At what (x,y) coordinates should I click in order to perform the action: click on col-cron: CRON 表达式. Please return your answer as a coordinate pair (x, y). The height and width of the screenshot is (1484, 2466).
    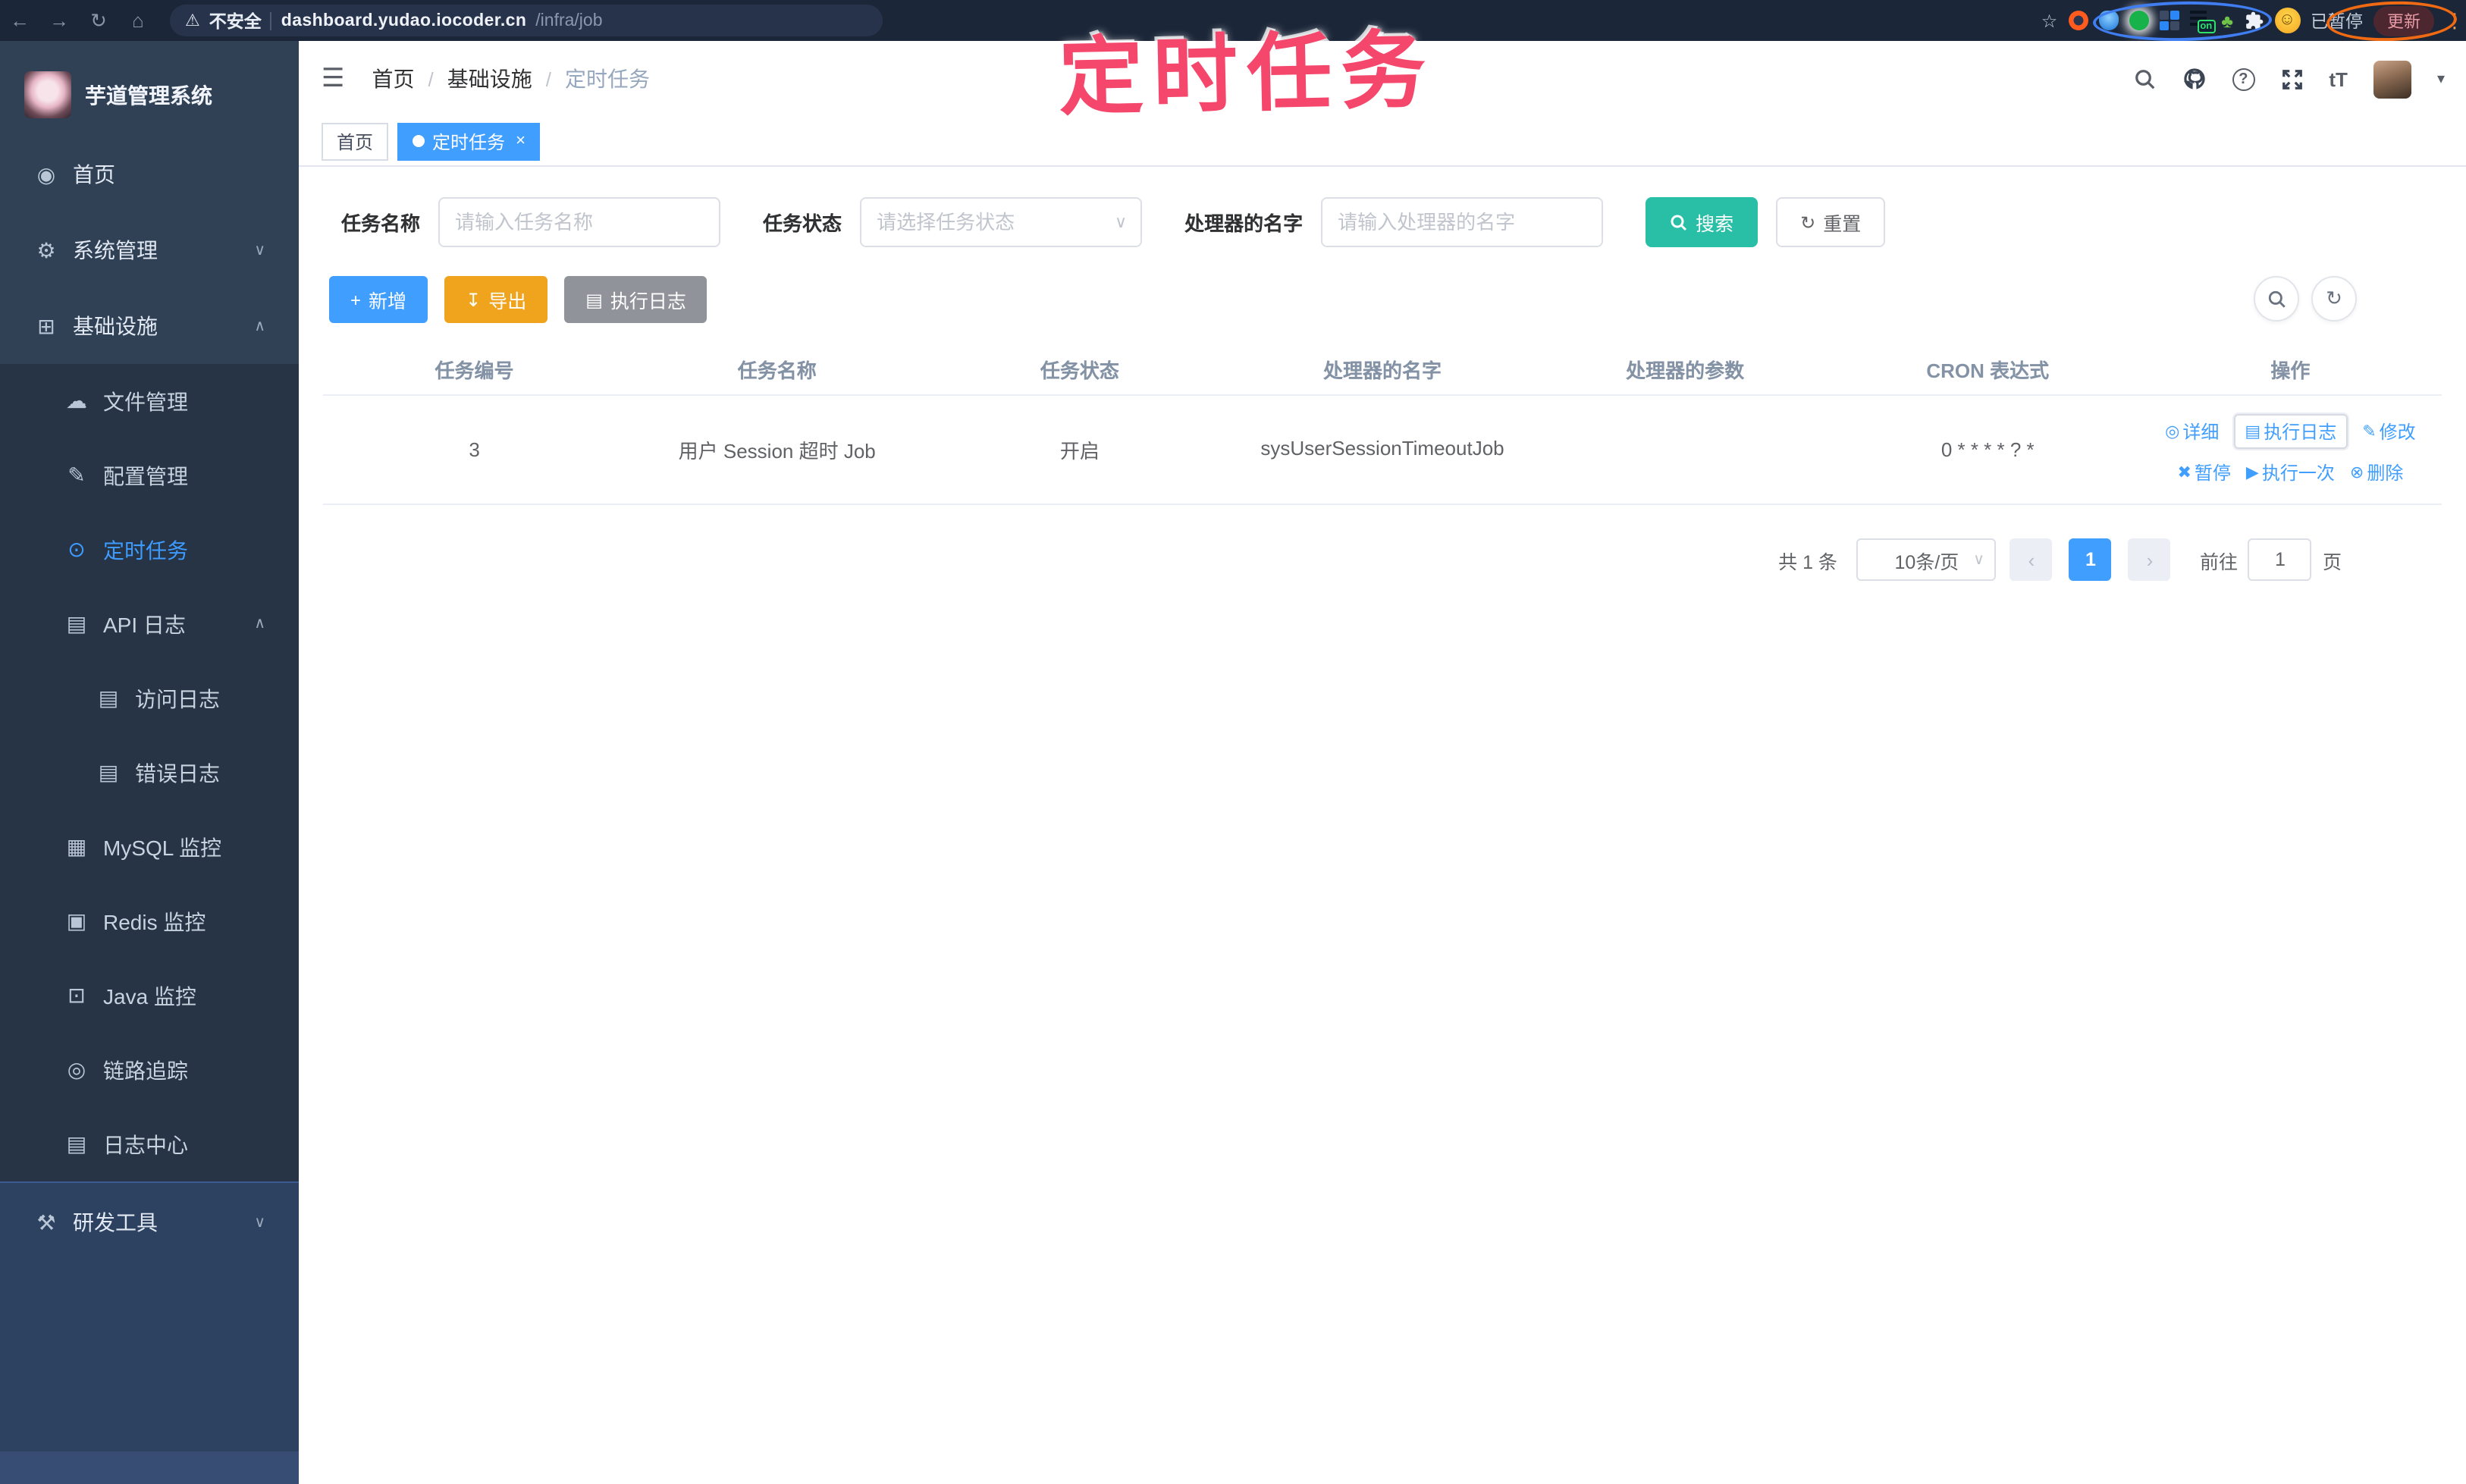
    Looking at the image, I should click on (1988, 370).